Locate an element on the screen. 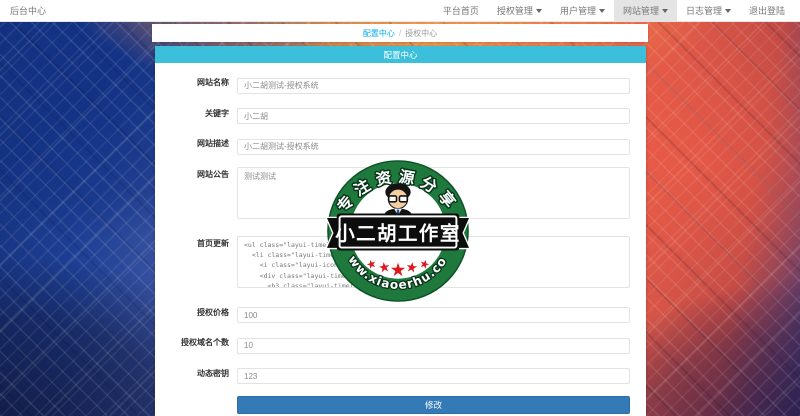 Image resolution: width=800 pixels, height=416 pixels. nav-item-log-management: 日志管理 is located at coordinates (708, 11).